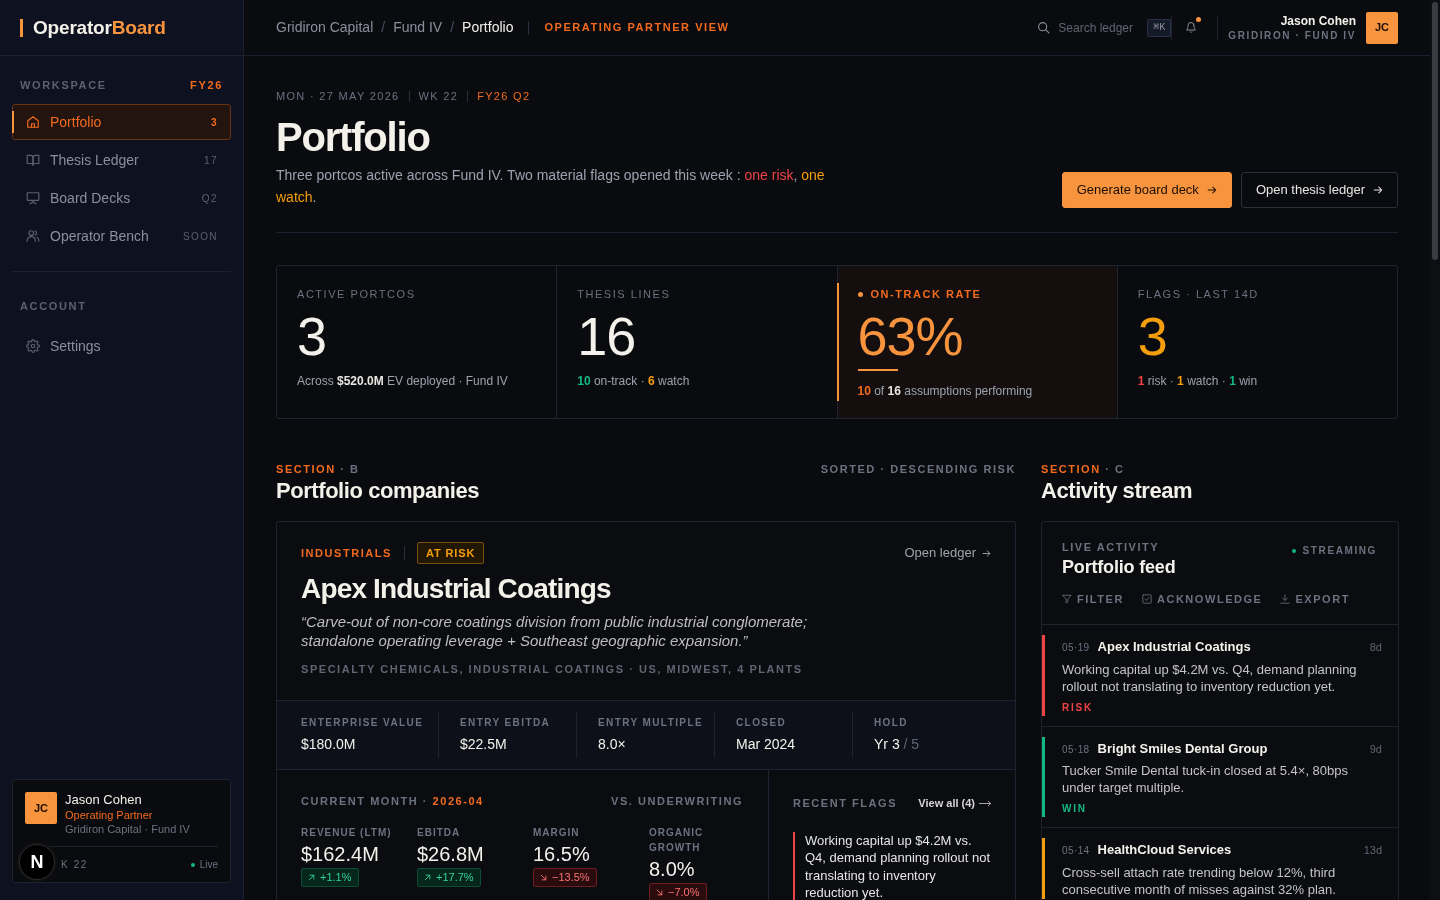 The image size is (1440, 900). Describe the element at coordinates (121, 122) in the screenshot. I see `nav-item: Portfolio 3` at that location.